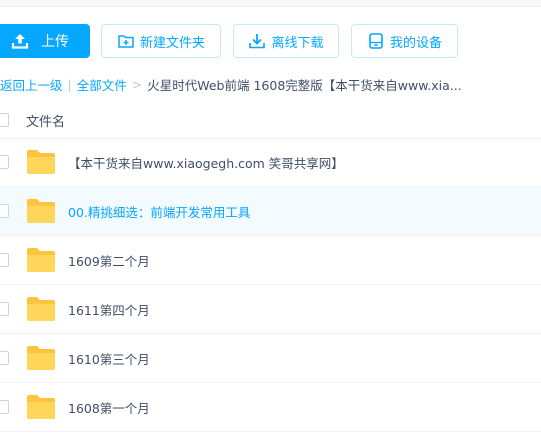 The height and width of the screenshot is (435, 541). I want to click on offline-download-button: 离线下载, so click(286, 41).